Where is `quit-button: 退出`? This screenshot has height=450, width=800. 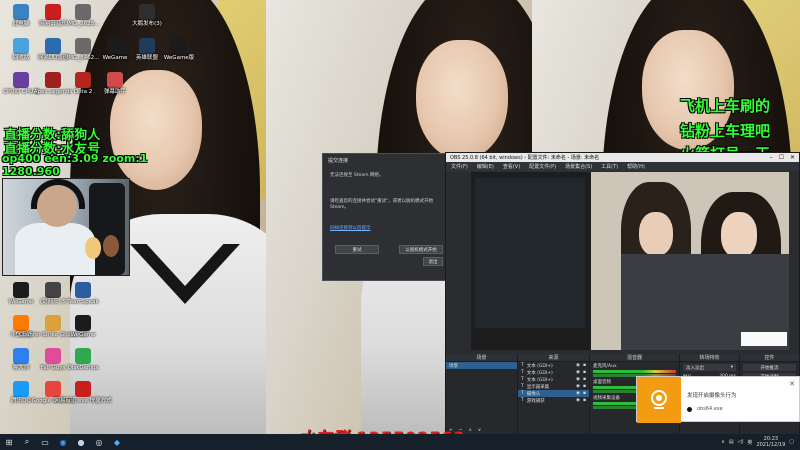
quit-button: 退出 is located at coordinates (433, 261).